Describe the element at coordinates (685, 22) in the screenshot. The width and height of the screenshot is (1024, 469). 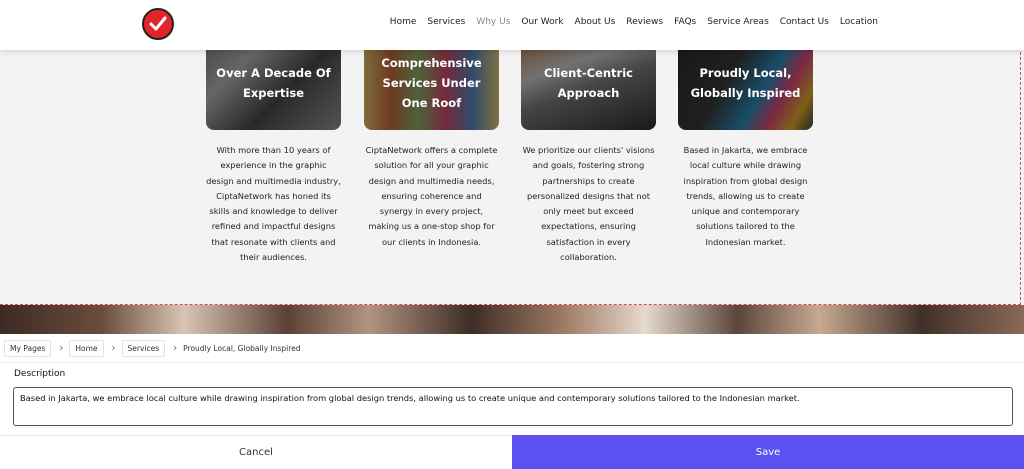
I see `nav-item-faqs: FAQs` at that location.